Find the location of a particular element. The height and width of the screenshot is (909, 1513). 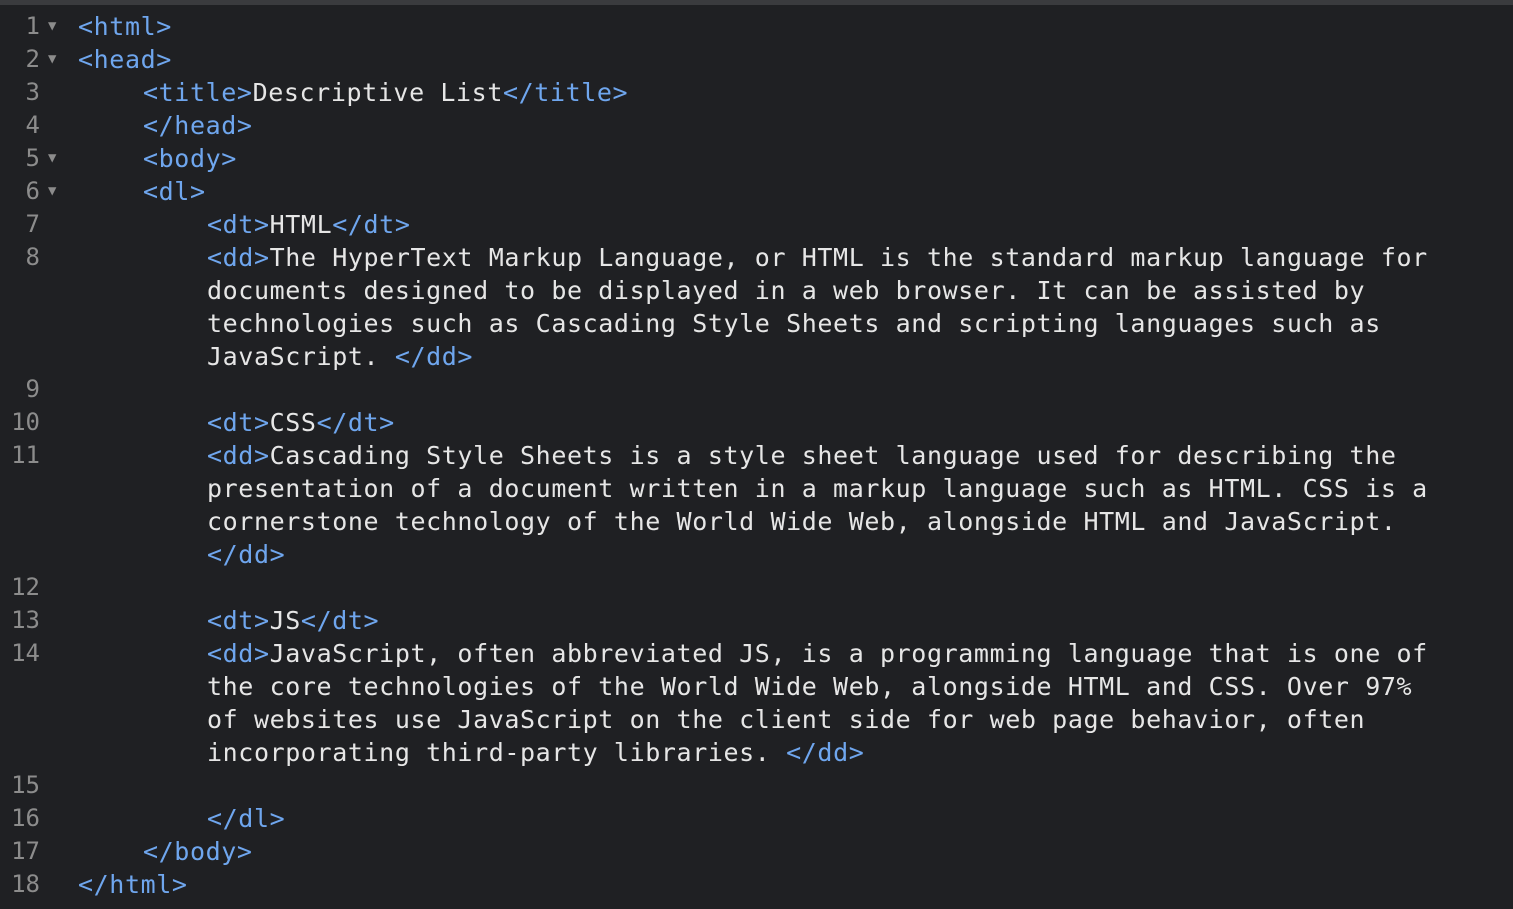

line-number: 9 is located at coordinates (32, 389).